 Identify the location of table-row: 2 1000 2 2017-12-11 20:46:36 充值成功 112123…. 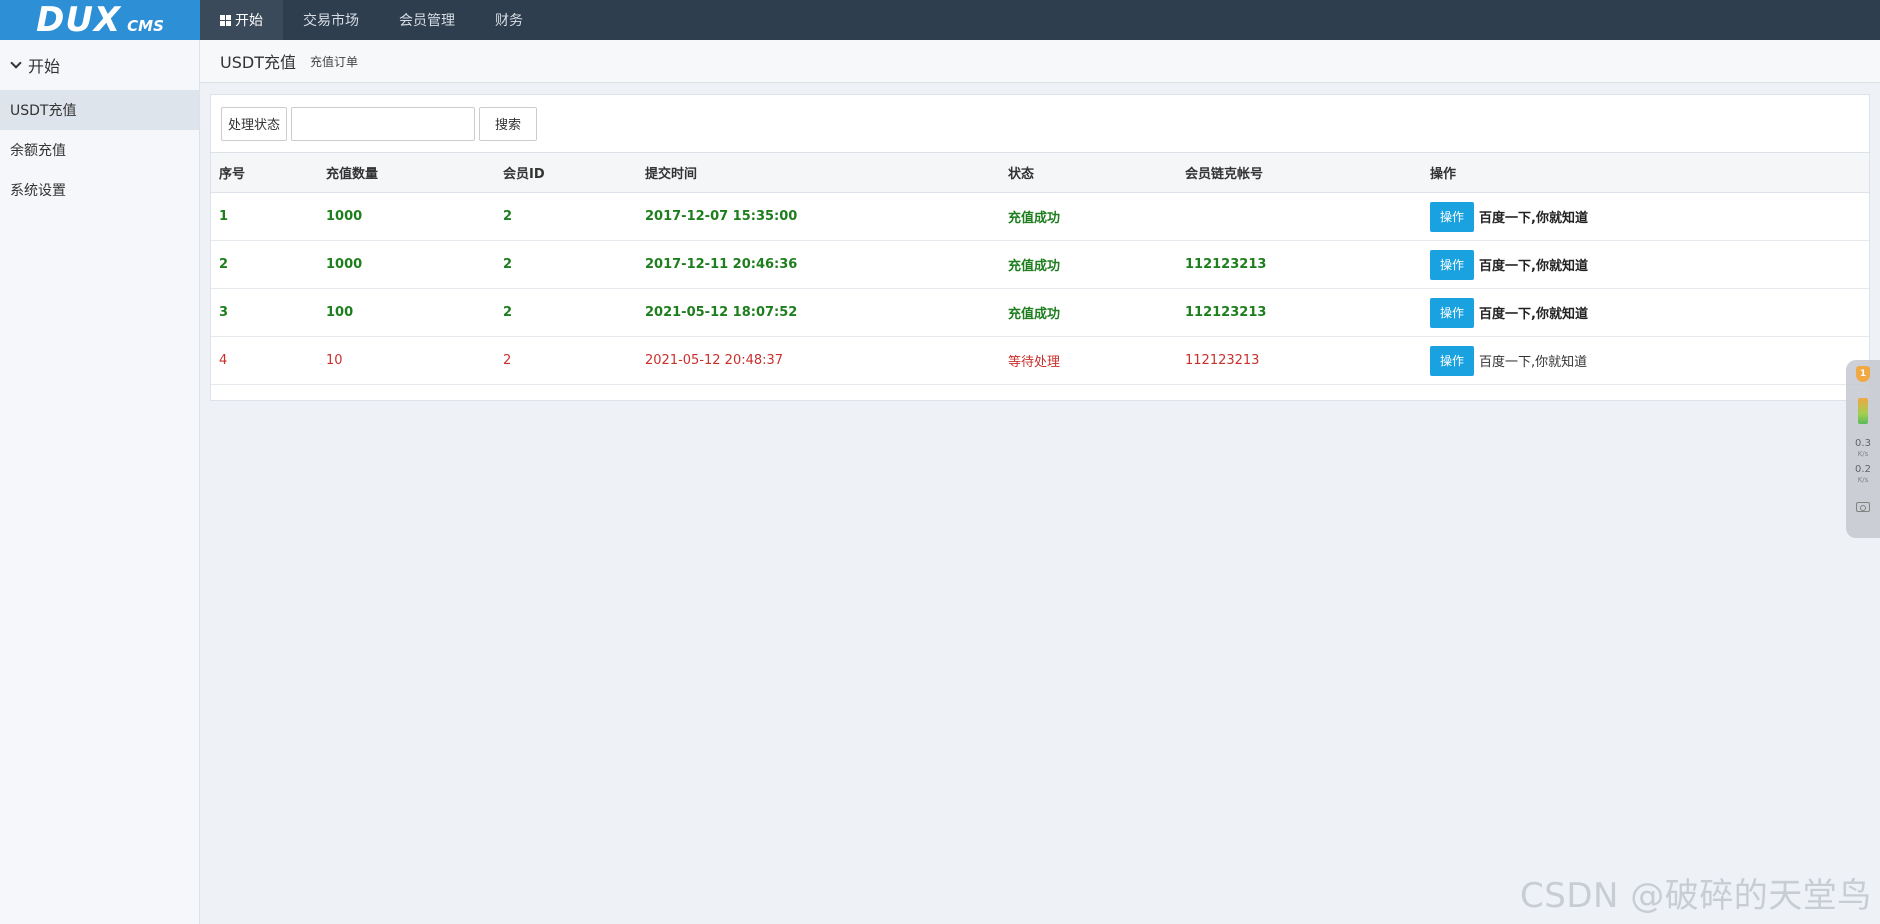
(1040, 264).